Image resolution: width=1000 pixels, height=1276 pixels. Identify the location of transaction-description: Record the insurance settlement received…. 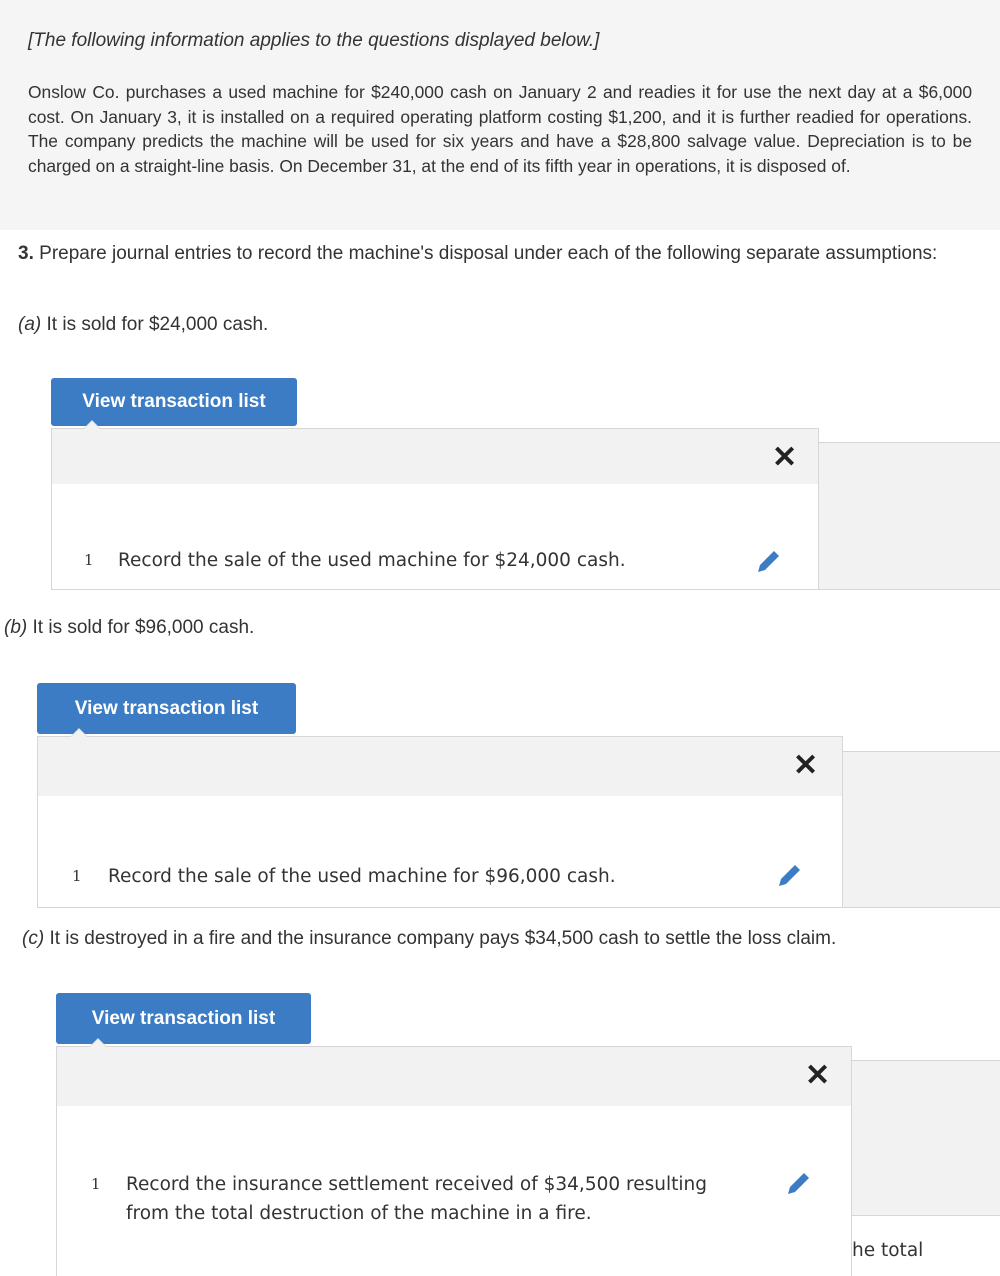
(416, 1199).